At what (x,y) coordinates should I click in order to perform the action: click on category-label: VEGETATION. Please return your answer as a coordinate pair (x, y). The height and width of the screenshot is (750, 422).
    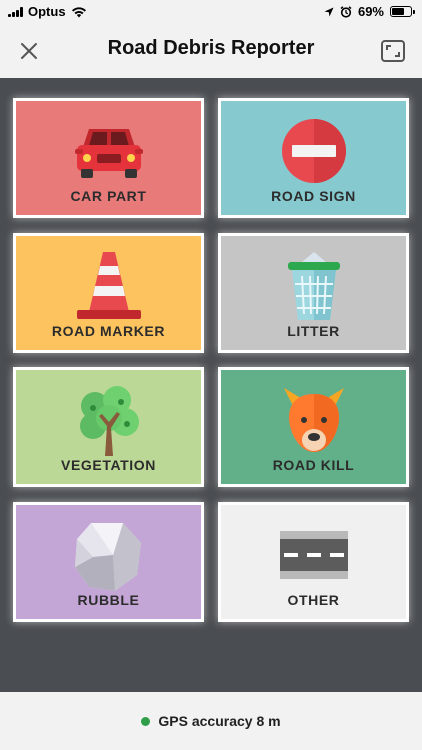
    Looking at the image, I should click on (108, 465).